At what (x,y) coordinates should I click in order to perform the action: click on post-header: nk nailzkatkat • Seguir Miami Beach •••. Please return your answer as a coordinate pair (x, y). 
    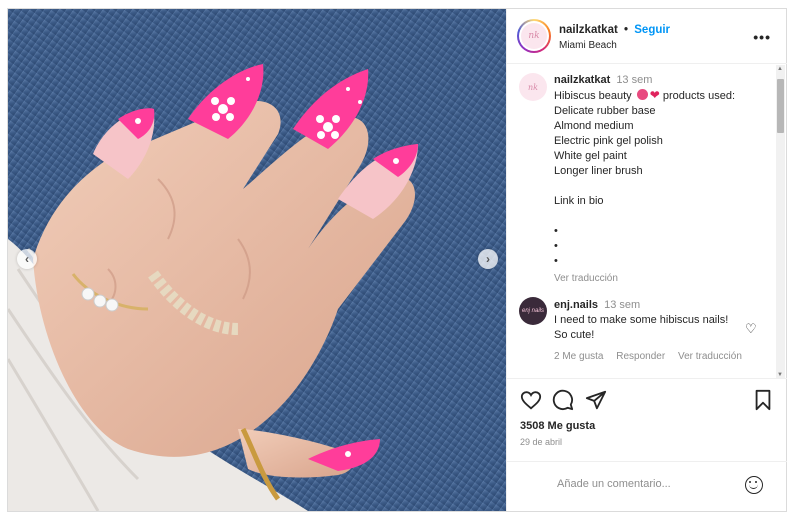
    Looking at the image, I should click on (647, 36).